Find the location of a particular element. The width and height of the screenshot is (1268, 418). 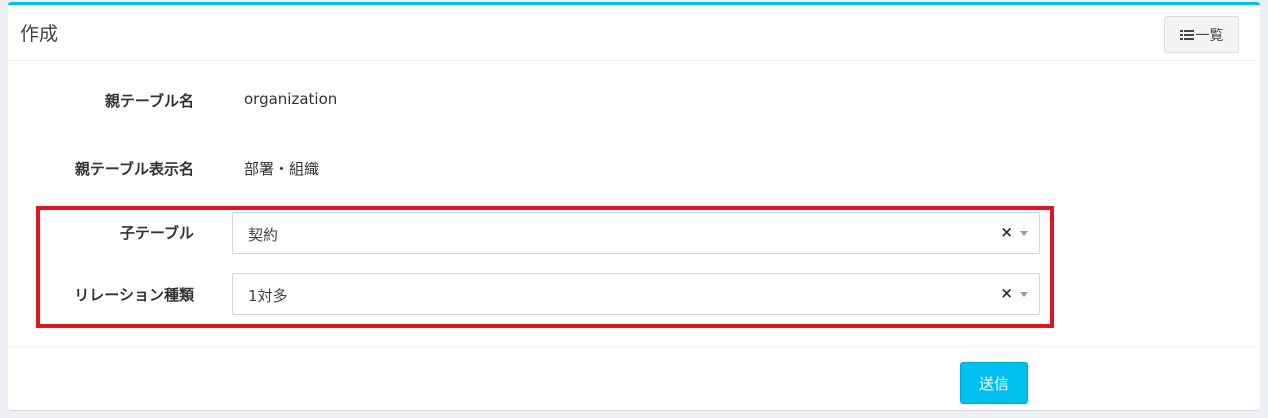

list-button: 一覧 is located at coordinates (1201, 34).